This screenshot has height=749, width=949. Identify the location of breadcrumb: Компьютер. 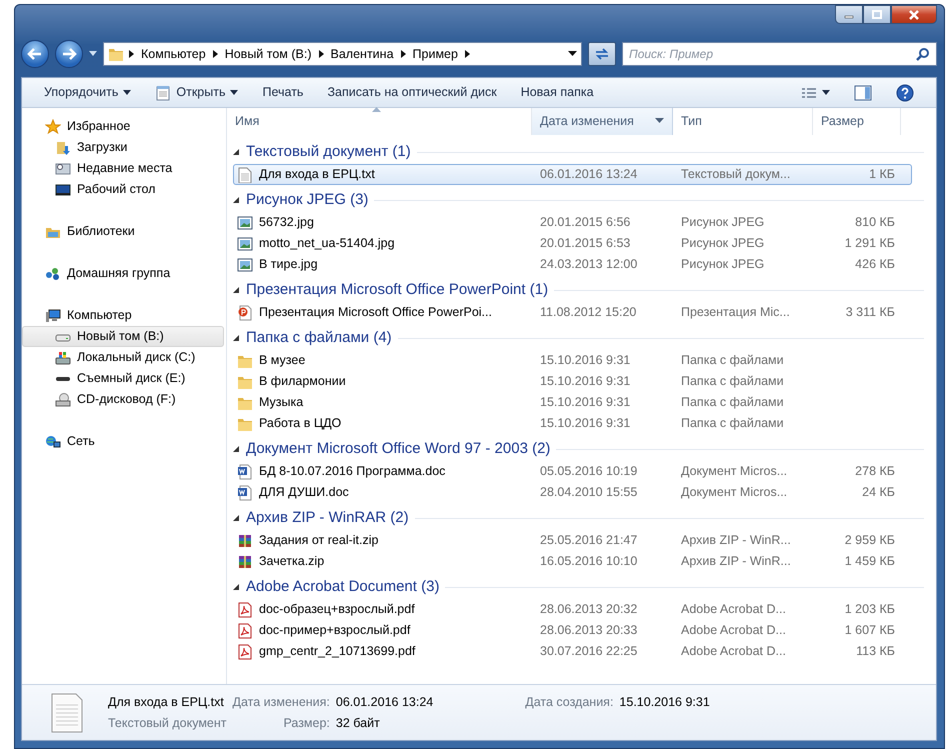
(173, 54).